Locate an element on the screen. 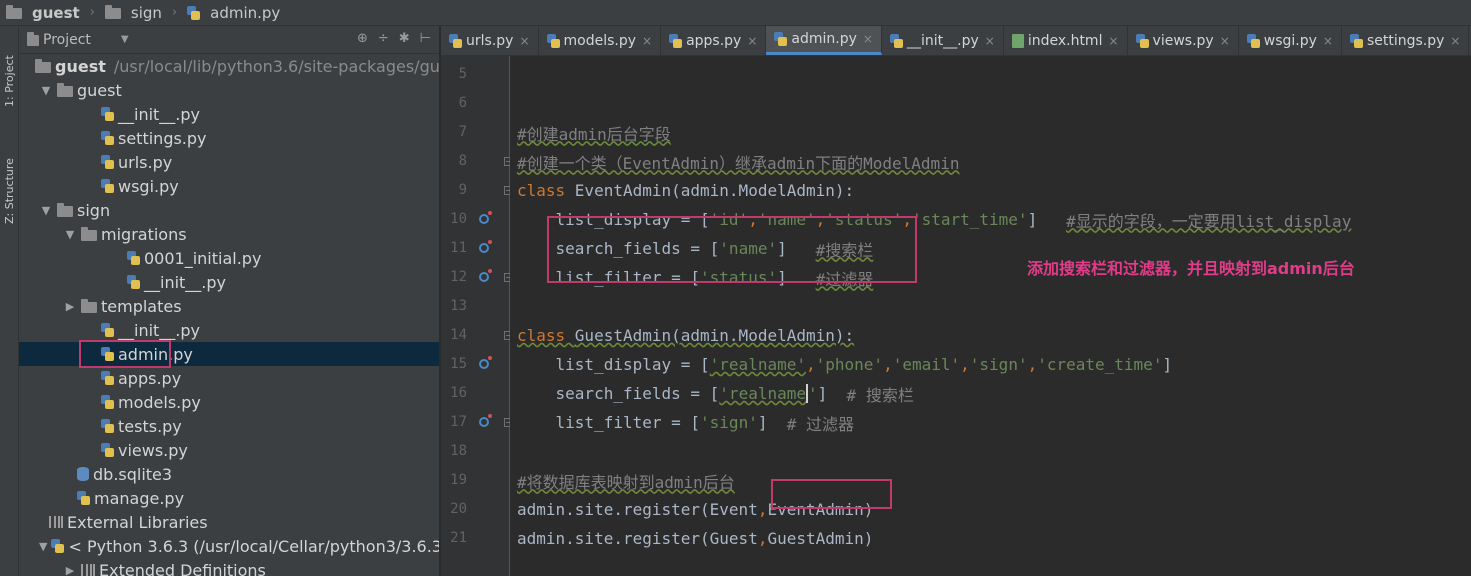 The image size is (1471, 576). tool-window-strip: 1: Project Z: Structure is located at coordinates (9, 301).